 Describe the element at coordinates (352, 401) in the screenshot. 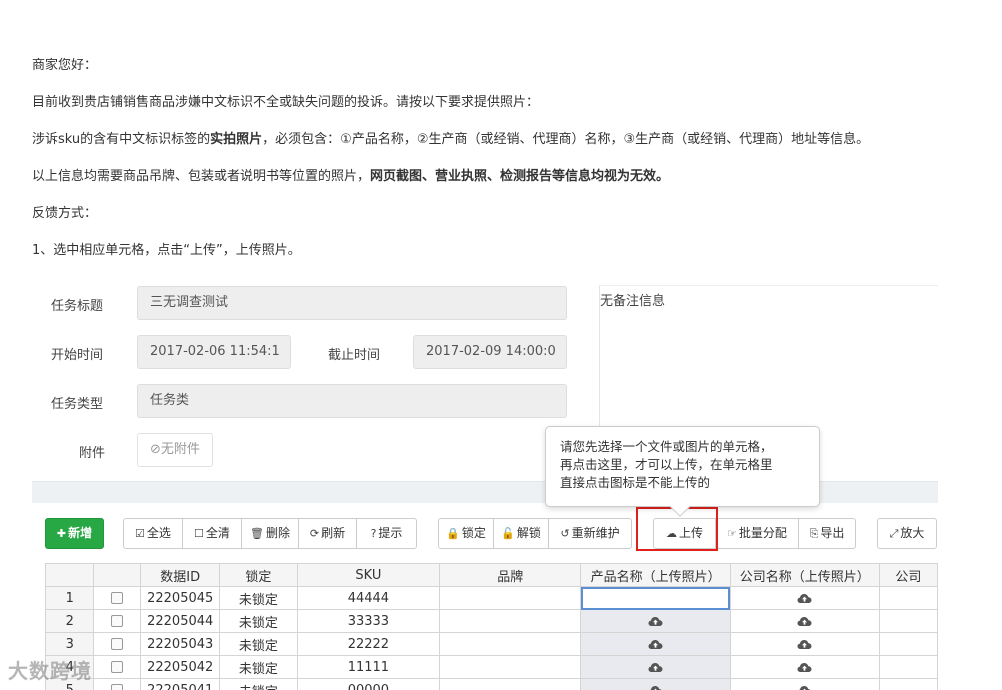

I see `task-type-field: 任务类` at that location.